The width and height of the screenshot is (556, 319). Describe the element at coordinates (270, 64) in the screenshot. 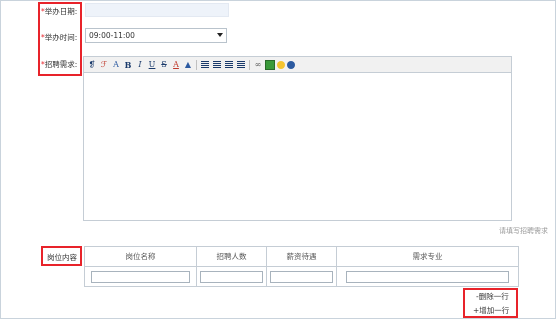

I see `image-icon` at that location.